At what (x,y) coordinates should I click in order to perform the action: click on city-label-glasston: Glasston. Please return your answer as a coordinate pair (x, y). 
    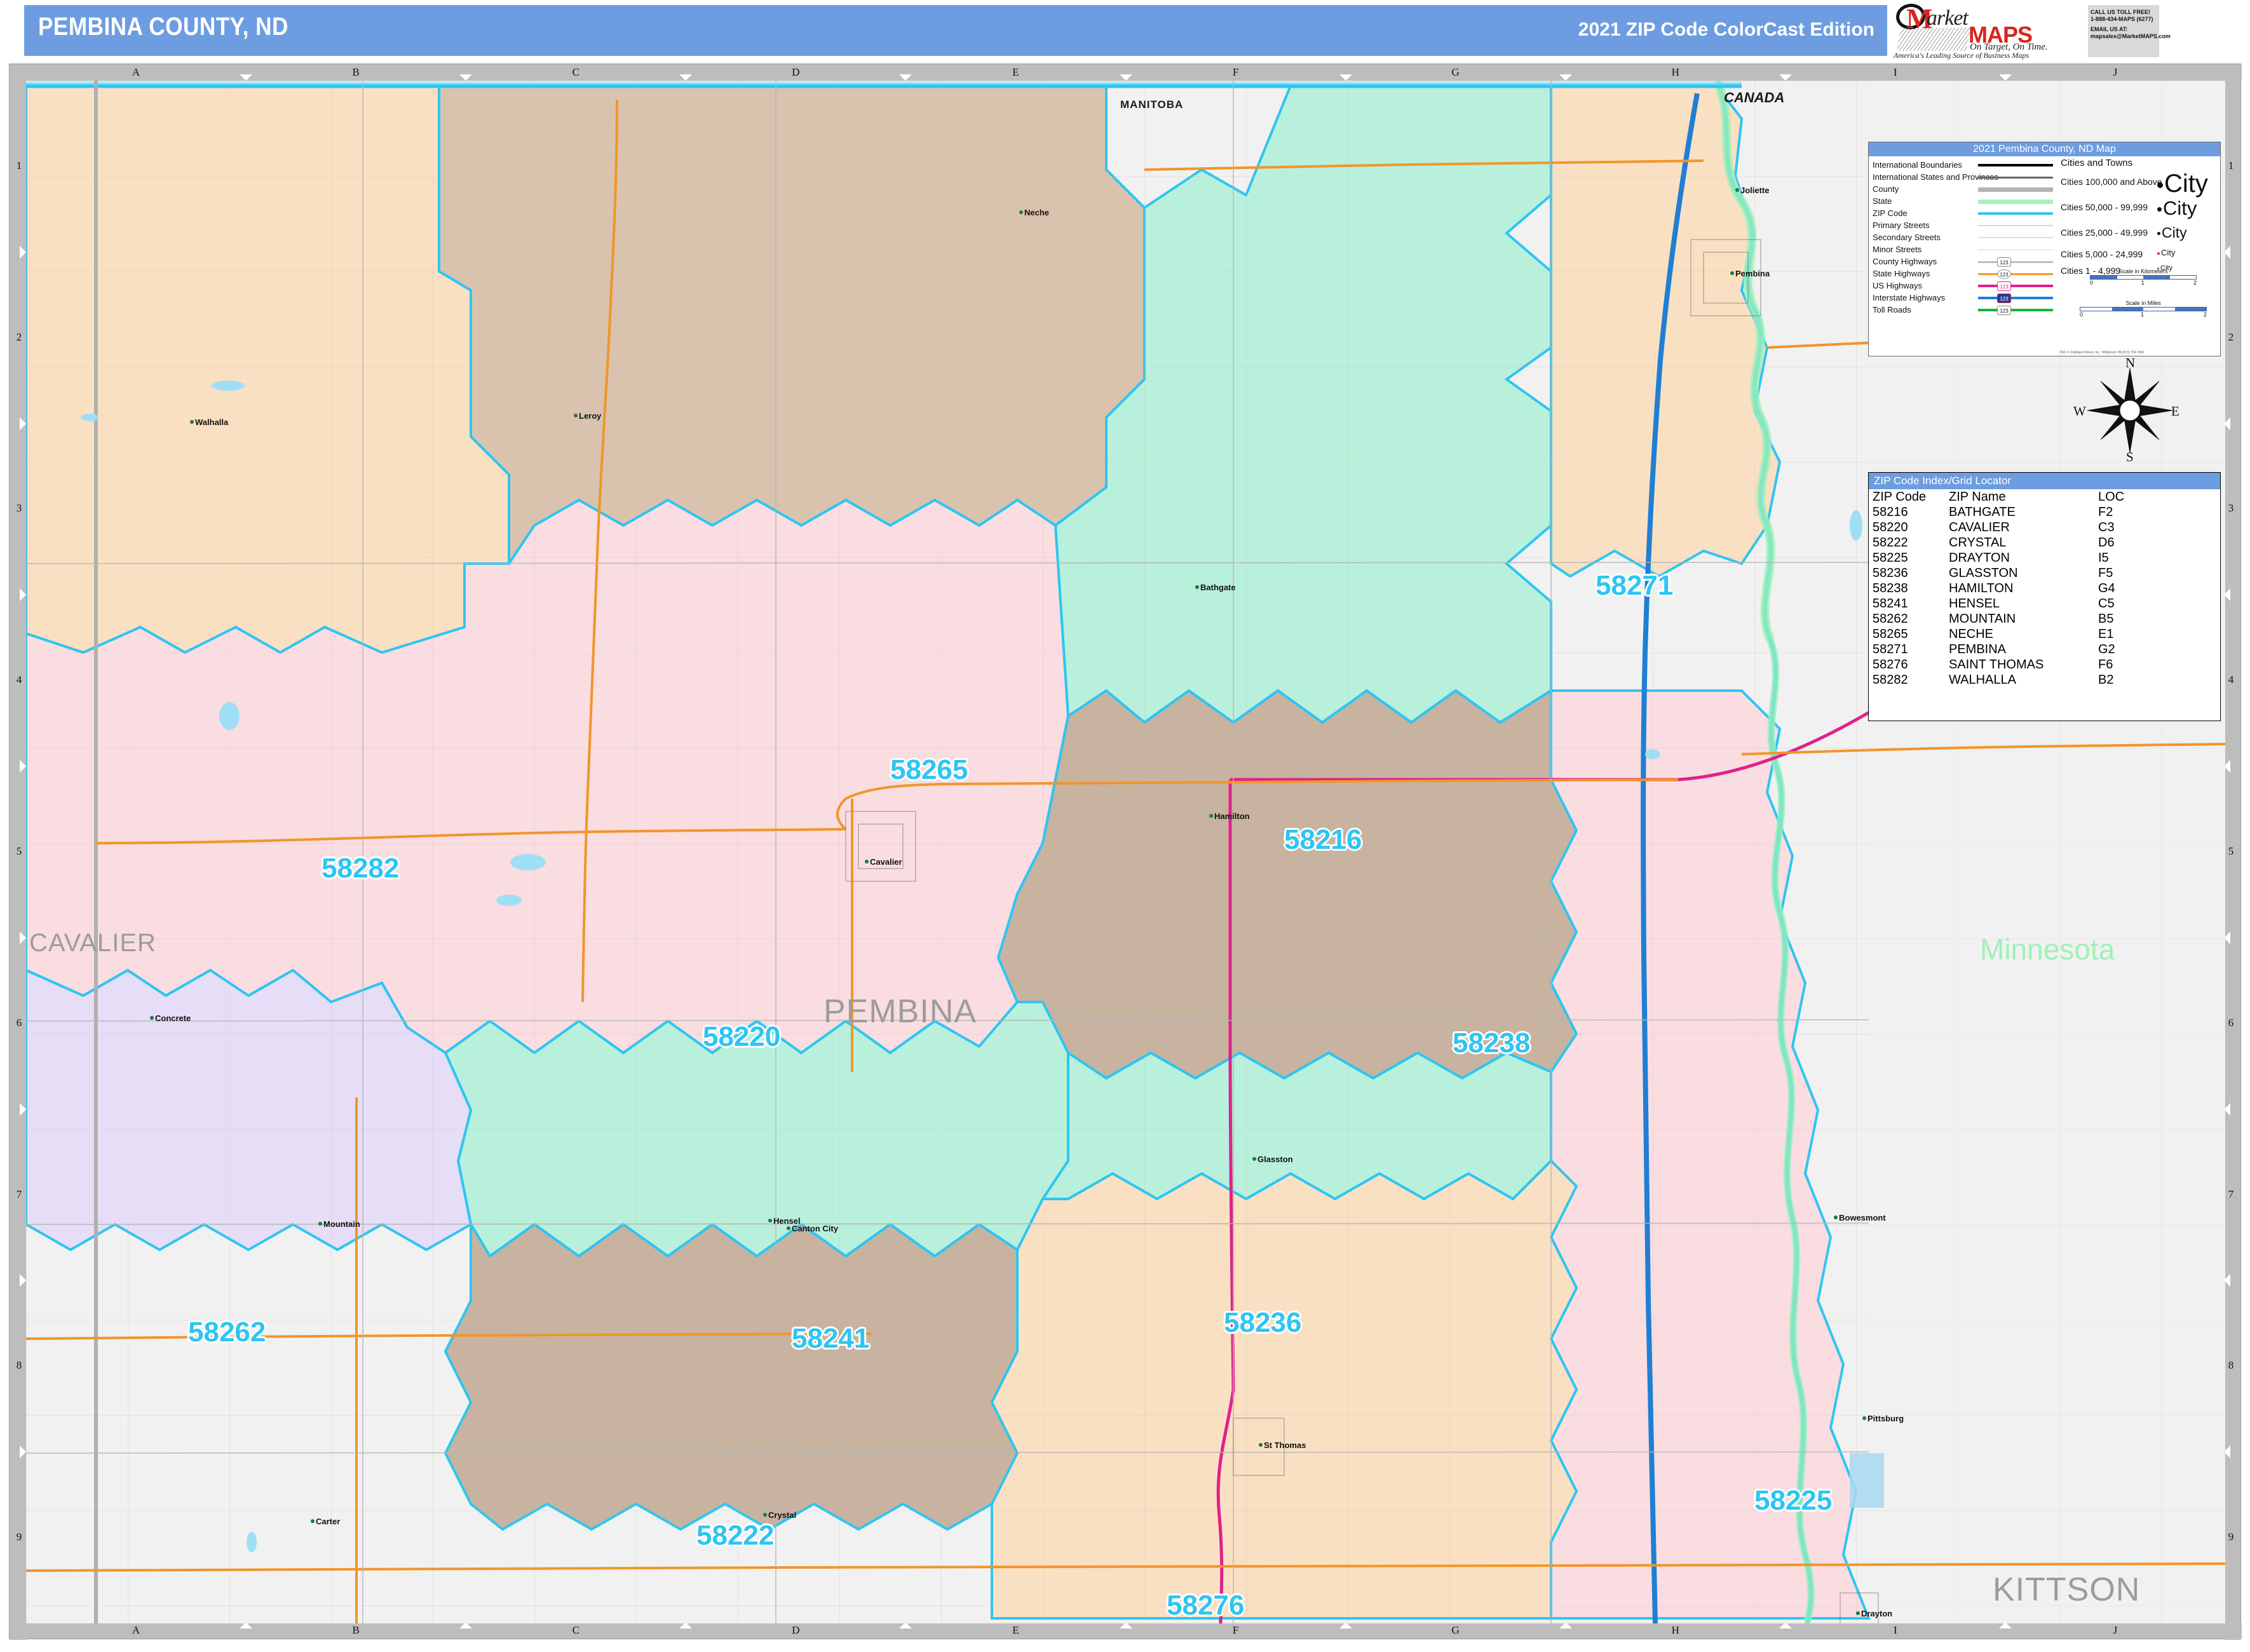
    Looking at the image, I should click on (1275, 1159).